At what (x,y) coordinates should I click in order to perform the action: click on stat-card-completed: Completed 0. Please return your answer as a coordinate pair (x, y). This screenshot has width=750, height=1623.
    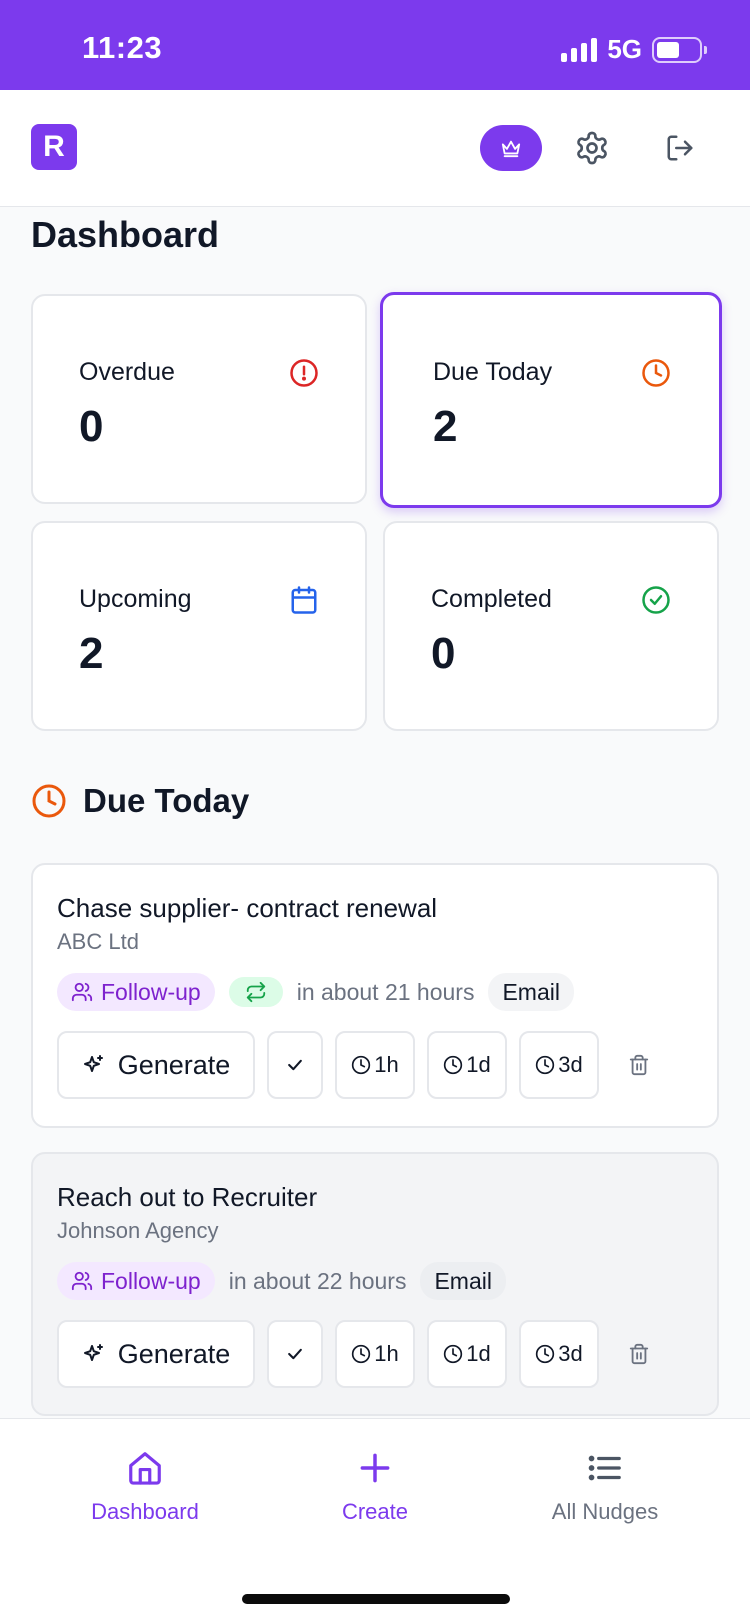
    Looking at the image, I should click on (551, 626).